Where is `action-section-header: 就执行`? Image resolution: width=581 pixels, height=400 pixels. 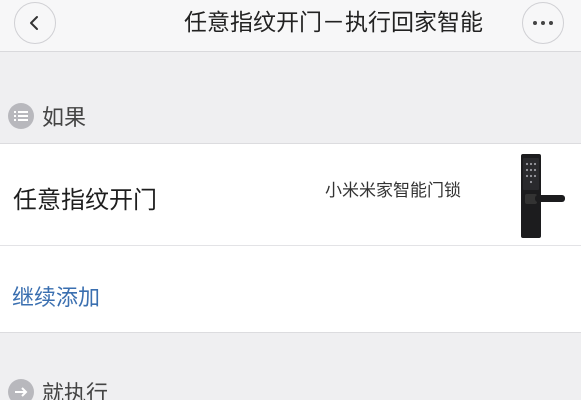
action-section-header: 就执行 is located at coordinates (290, 386).